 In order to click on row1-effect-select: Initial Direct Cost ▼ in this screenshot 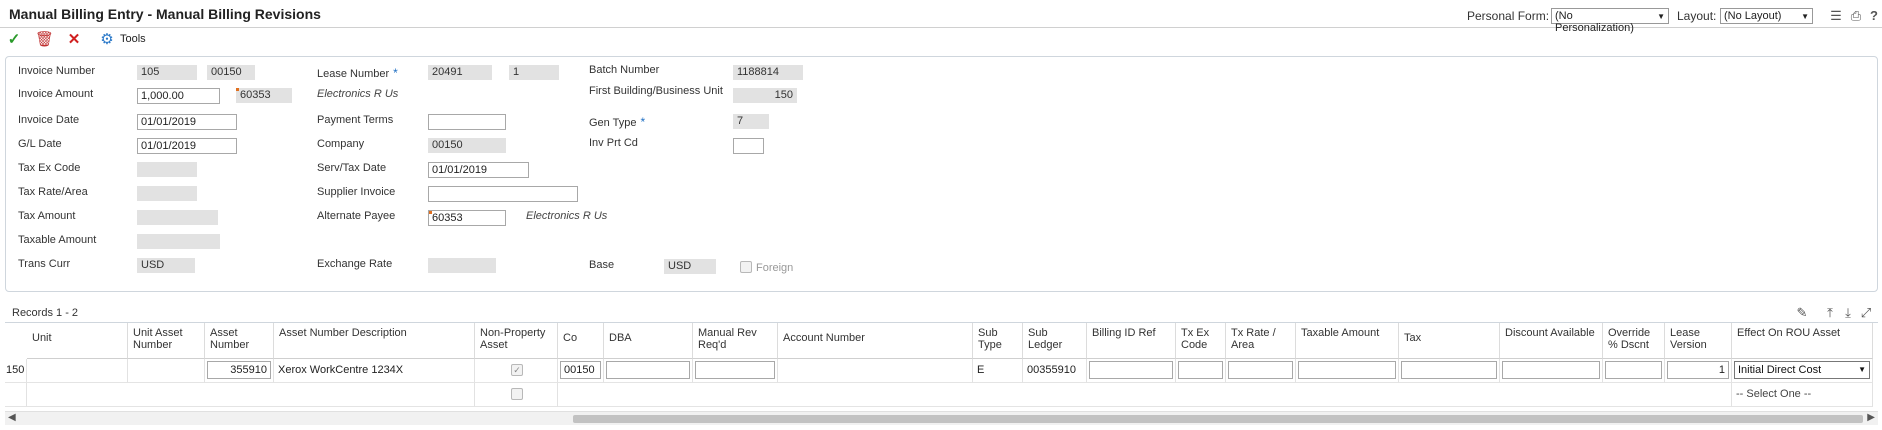, I will do `click(1802, 370)`.